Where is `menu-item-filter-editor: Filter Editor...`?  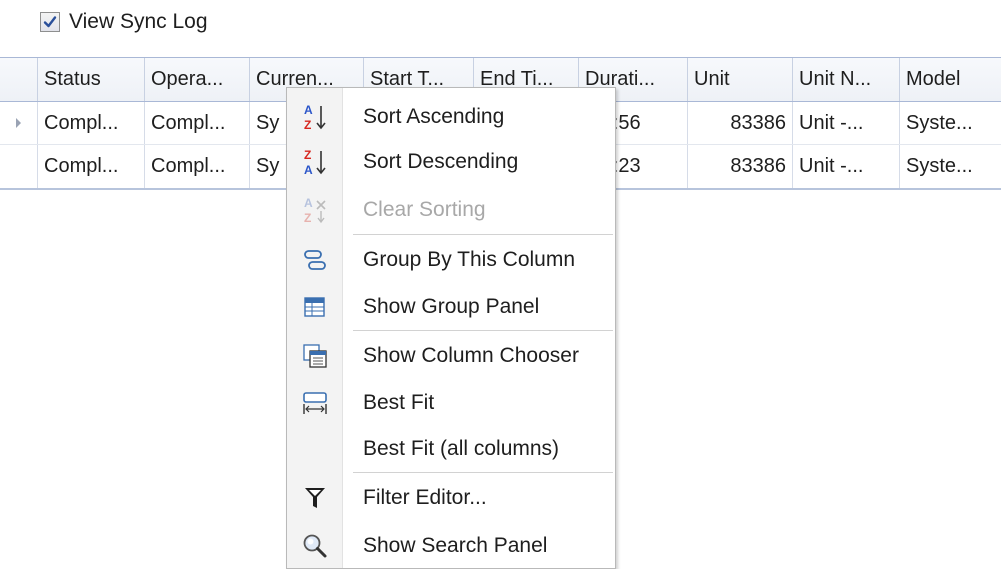 menu-item-filter-editor: Filter Editor... is located at coordinates (451, 498).